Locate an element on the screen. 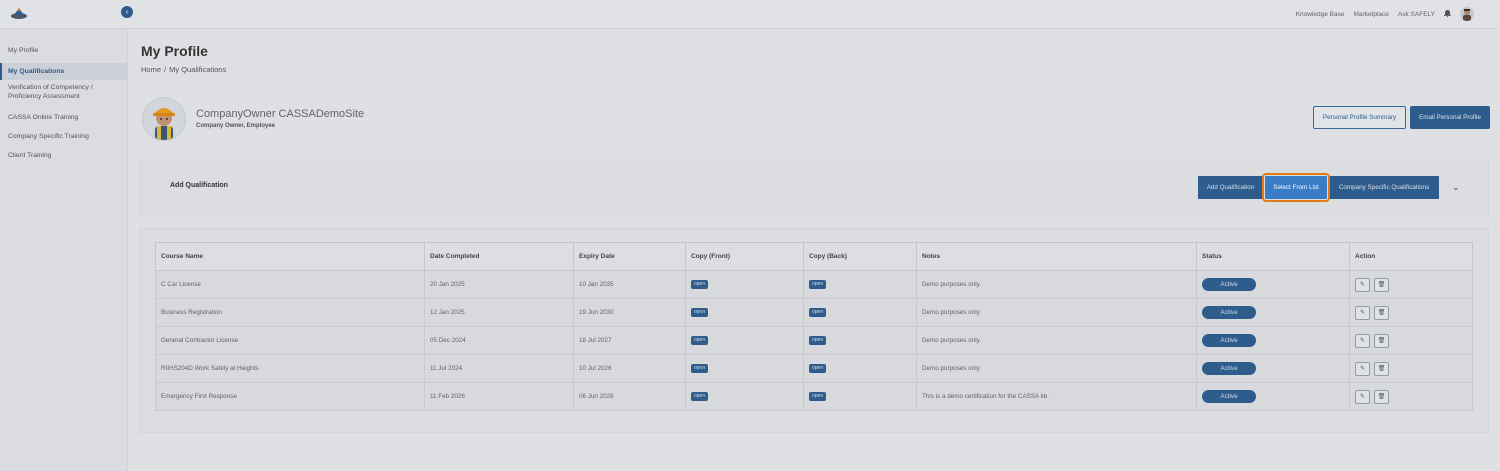  add-qualification-button: Add Qualification is located at coordinates (1230, 187).